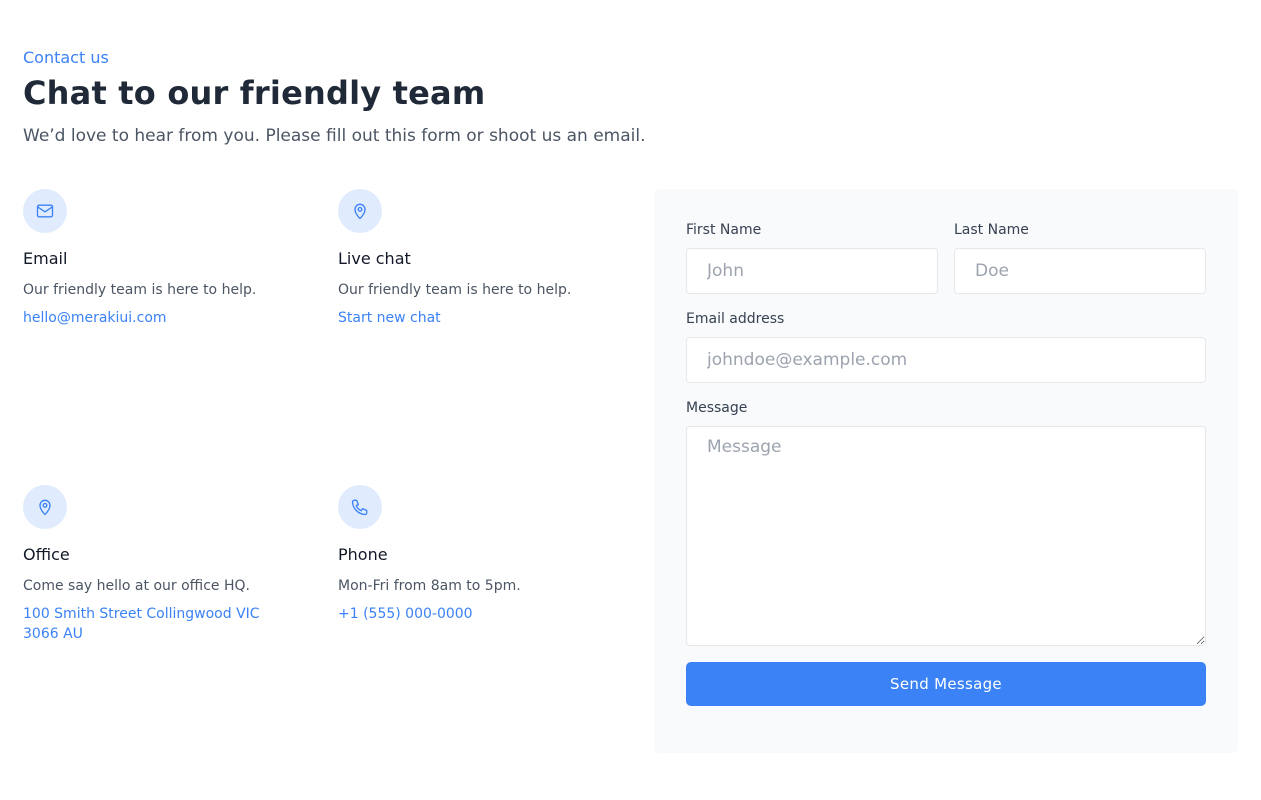  Describe the element at coordinates (153, 318) in the screenshot. I see `email-link: hello@merakiui.com` at that location.